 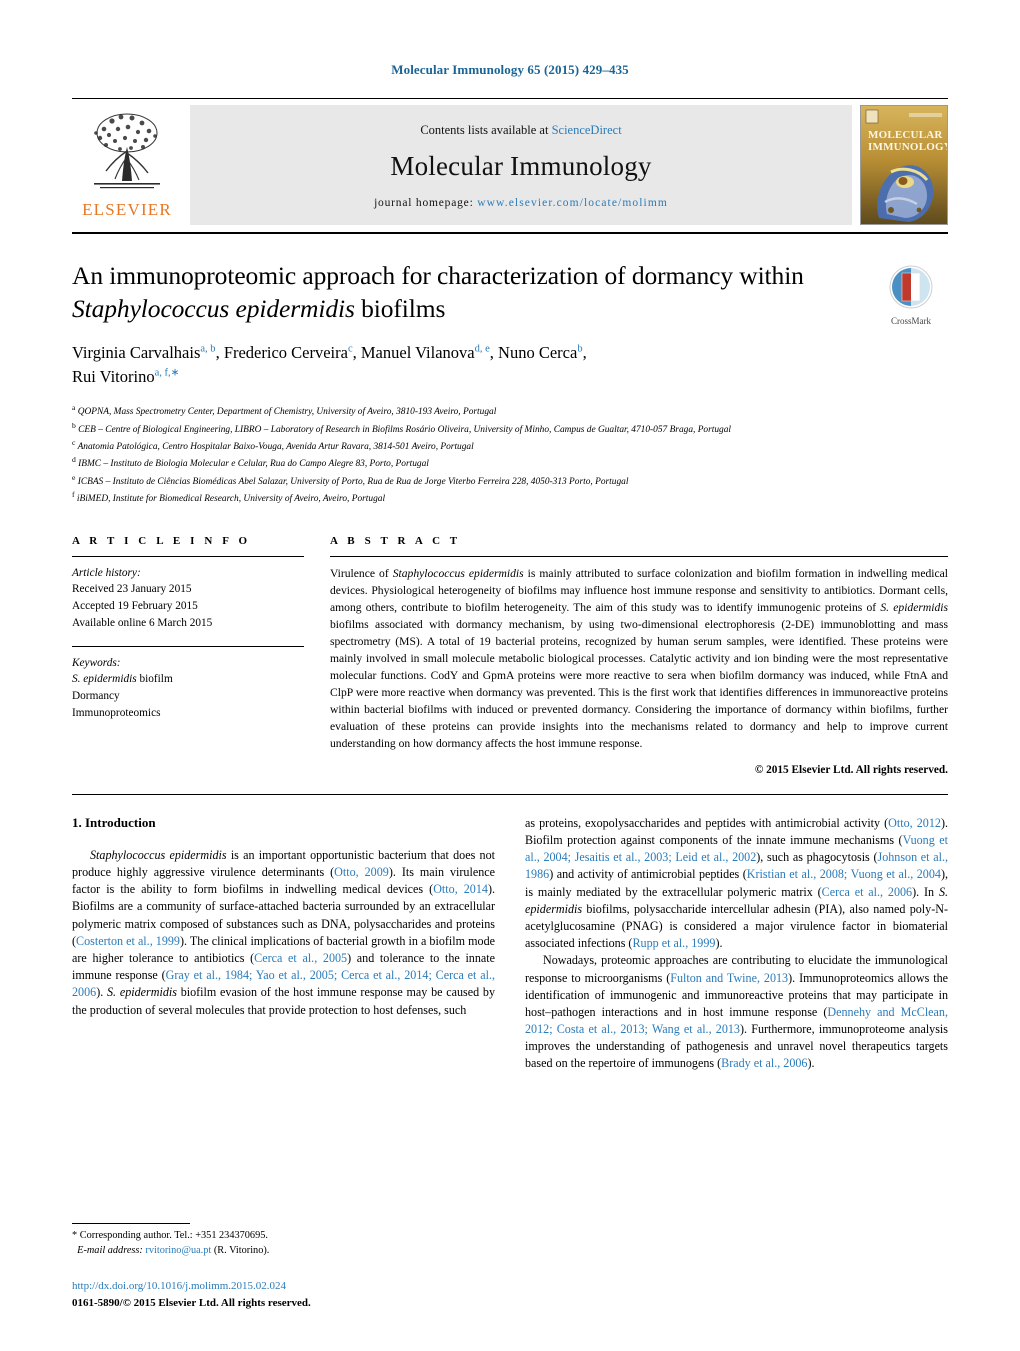 I want to click on masthead-bottom-rule, so click(x=510, y=233).